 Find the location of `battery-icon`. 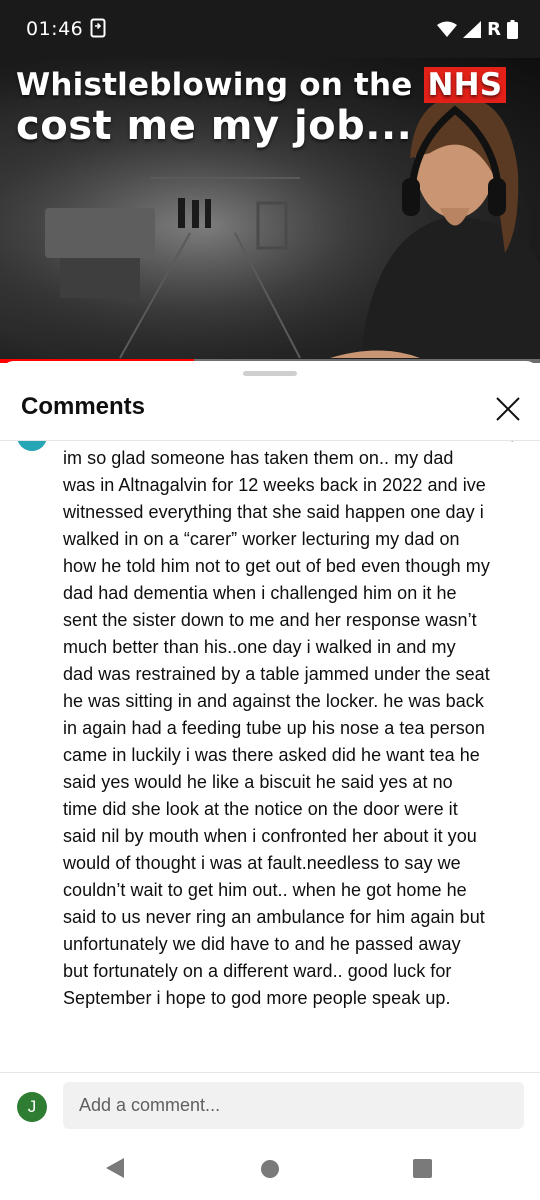

battery-icon is located at coordinates (512, 29).